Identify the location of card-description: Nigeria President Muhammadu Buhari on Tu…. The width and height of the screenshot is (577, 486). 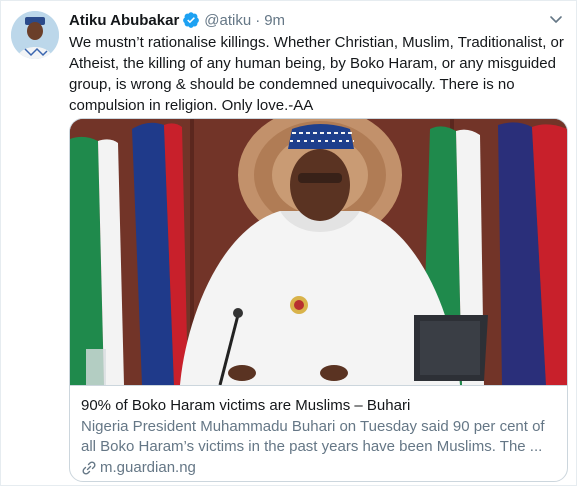
(313, 436).